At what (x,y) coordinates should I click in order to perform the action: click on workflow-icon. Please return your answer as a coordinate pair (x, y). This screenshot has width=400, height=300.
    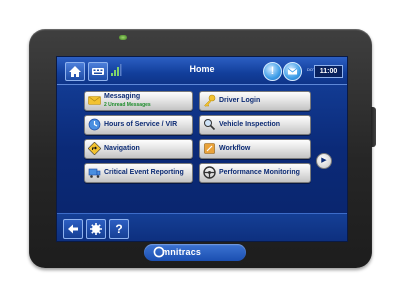
    Looking at the image, I should click on (209, 148).